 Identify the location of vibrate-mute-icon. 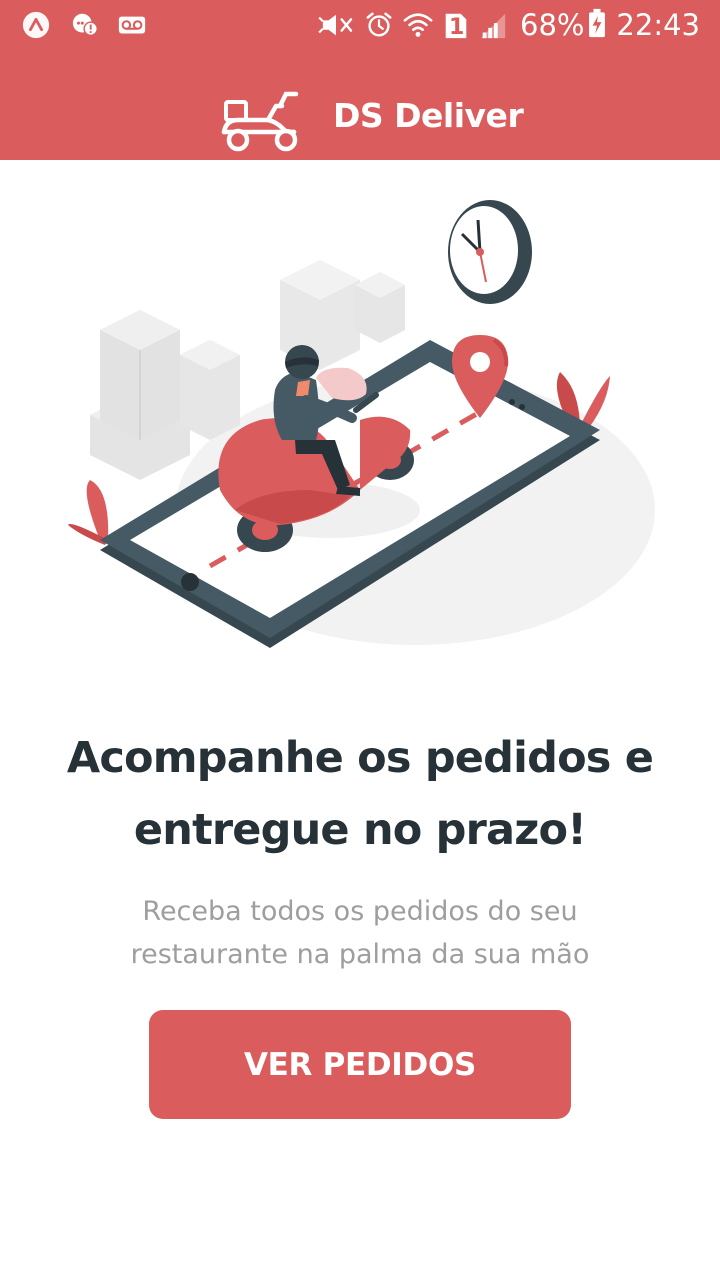
(335, 25).